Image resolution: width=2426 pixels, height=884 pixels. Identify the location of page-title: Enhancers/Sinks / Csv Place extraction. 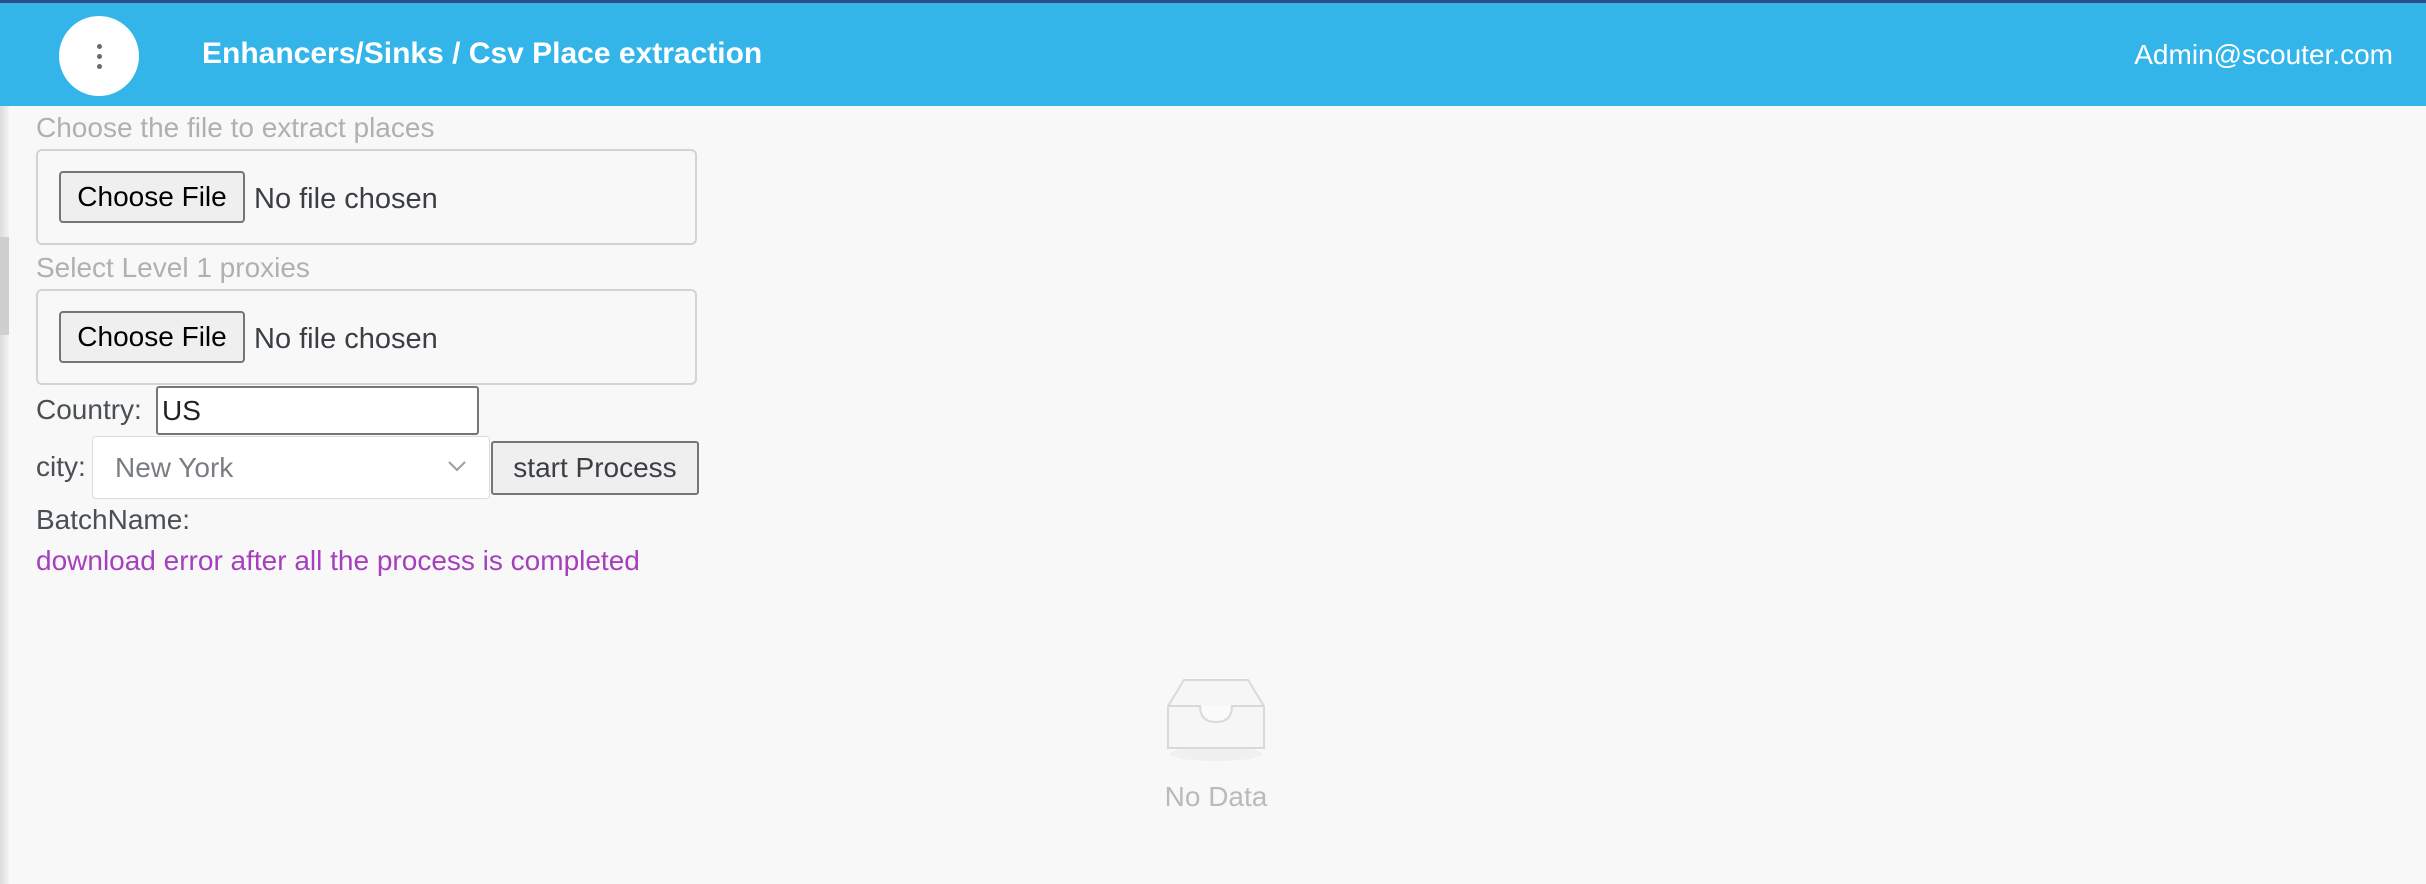
(482, 53).